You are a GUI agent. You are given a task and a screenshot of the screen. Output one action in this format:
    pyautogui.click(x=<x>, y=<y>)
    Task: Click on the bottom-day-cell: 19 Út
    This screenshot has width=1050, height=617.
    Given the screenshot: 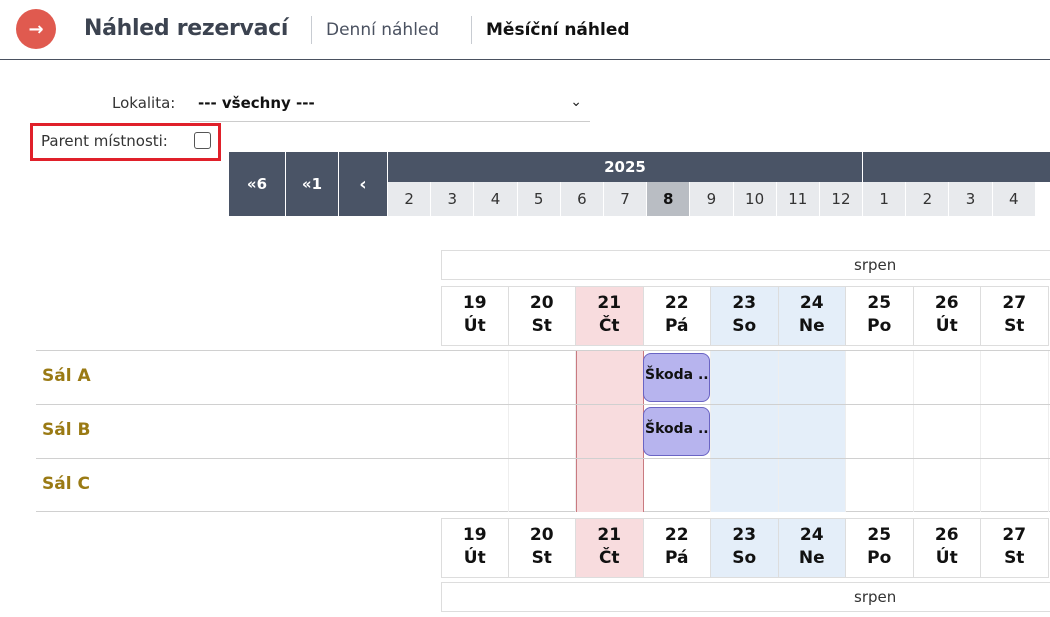 What is the action you would take?
    pyautogui.click(x=475, y=548)
    